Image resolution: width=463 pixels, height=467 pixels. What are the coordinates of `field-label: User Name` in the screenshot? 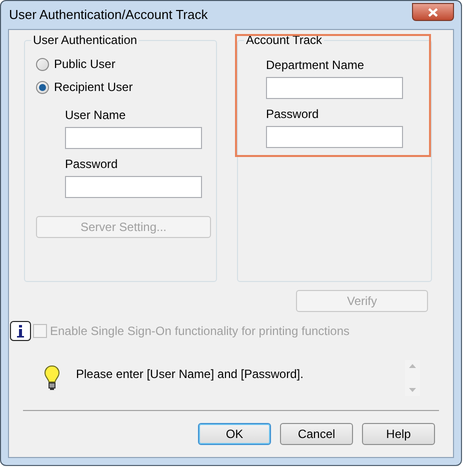 It's located at (96, 115).